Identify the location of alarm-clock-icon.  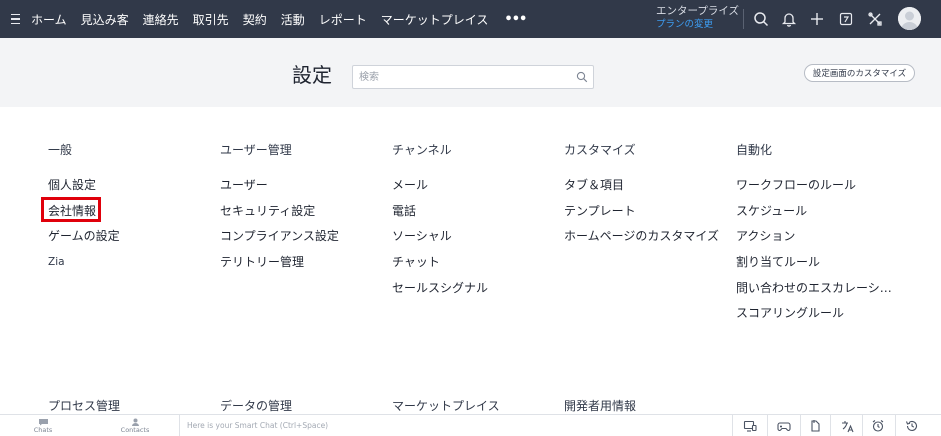
(878, 426).